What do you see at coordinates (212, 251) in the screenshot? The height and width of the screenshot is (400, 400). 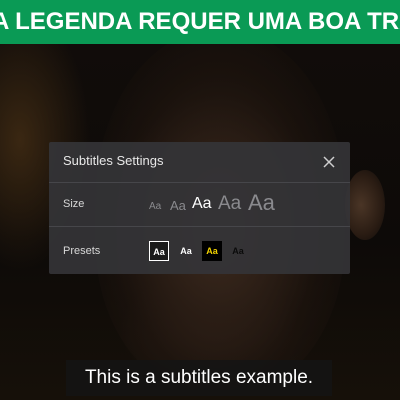 I see `preset-yellow-on-black: Aa` at bounding box center [212, 251].